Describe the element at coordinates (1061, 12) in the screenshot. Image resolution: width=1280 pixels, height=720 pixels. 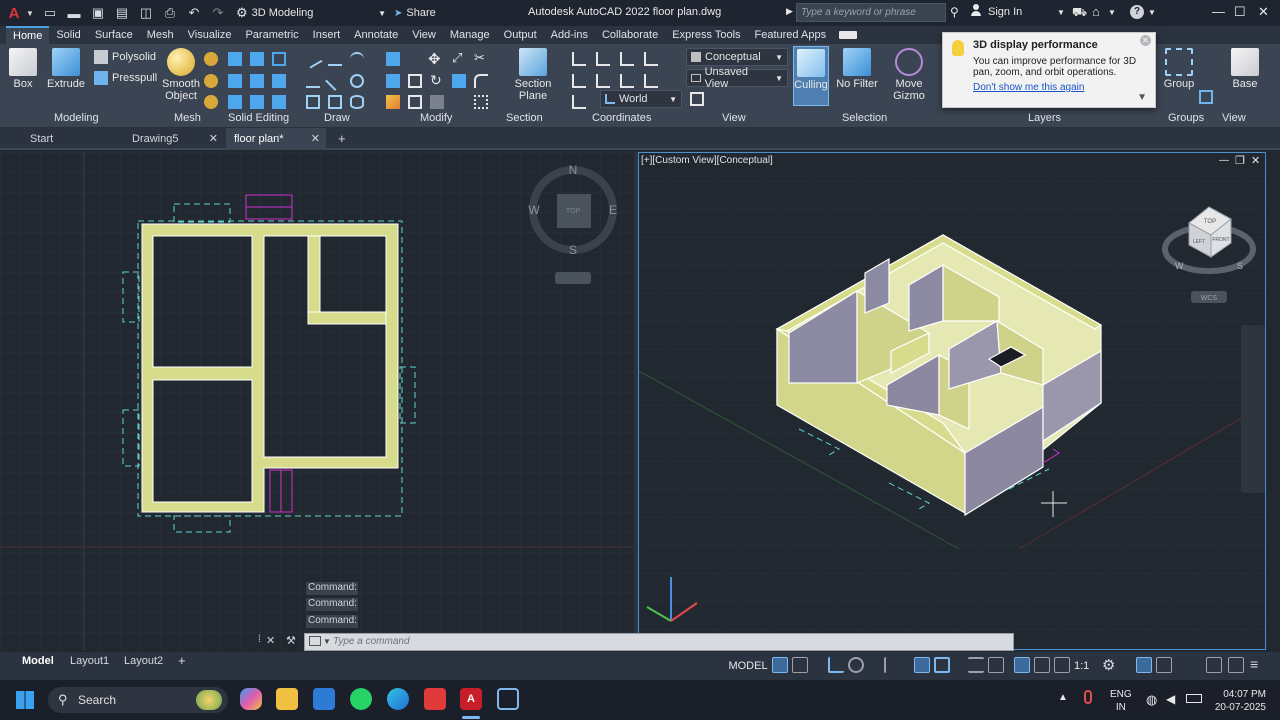
I see `sign-in-chevron-icon: ▼` at that location.